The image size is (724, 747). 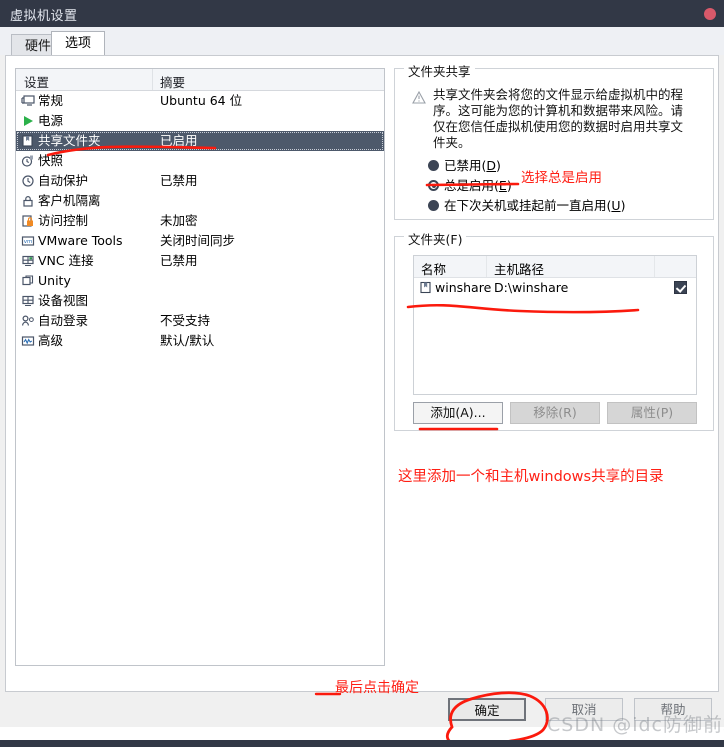 I want to click on folders-legend: 文件夹(F), so click(x=435, y=238).